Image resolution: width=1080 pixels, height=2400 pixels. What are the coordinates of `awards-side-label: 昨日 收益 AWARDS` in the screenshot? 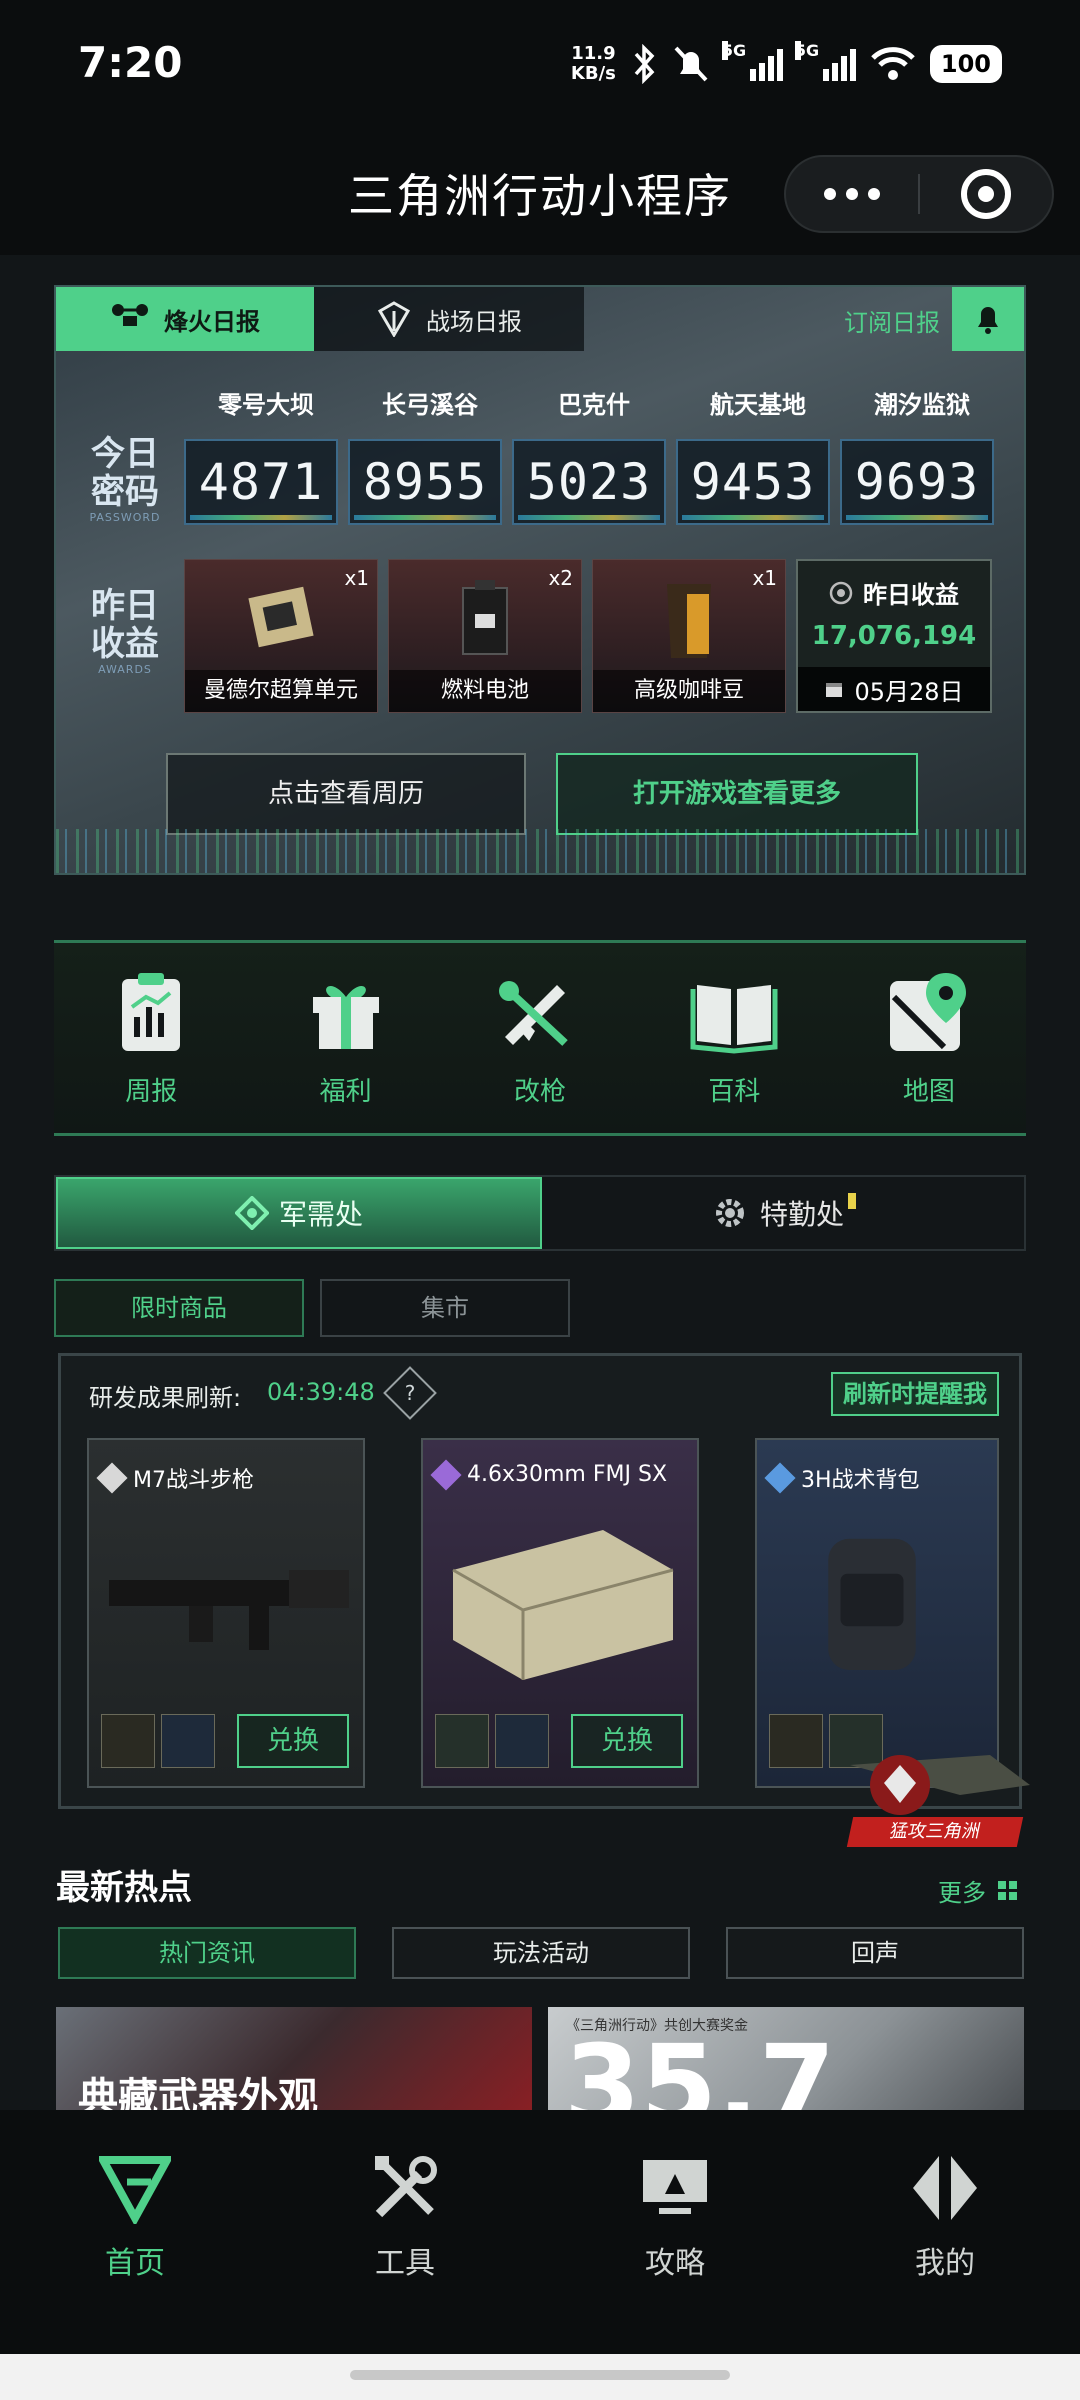 It's located at (125, 631).